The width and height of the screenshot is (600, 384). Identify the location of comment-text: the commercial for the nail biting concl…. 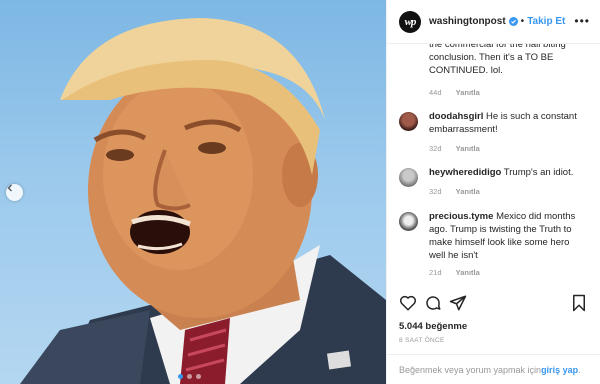
(497, 60).